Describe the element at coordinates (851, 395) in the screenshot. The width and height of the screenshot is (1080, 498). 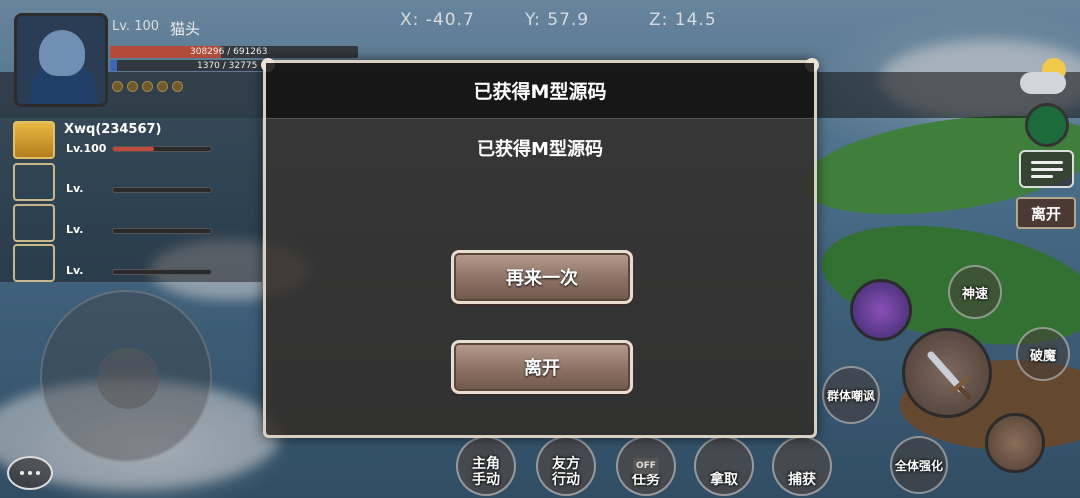
I see `skill-group-taunt-button: 群体嘲讽` at that location.